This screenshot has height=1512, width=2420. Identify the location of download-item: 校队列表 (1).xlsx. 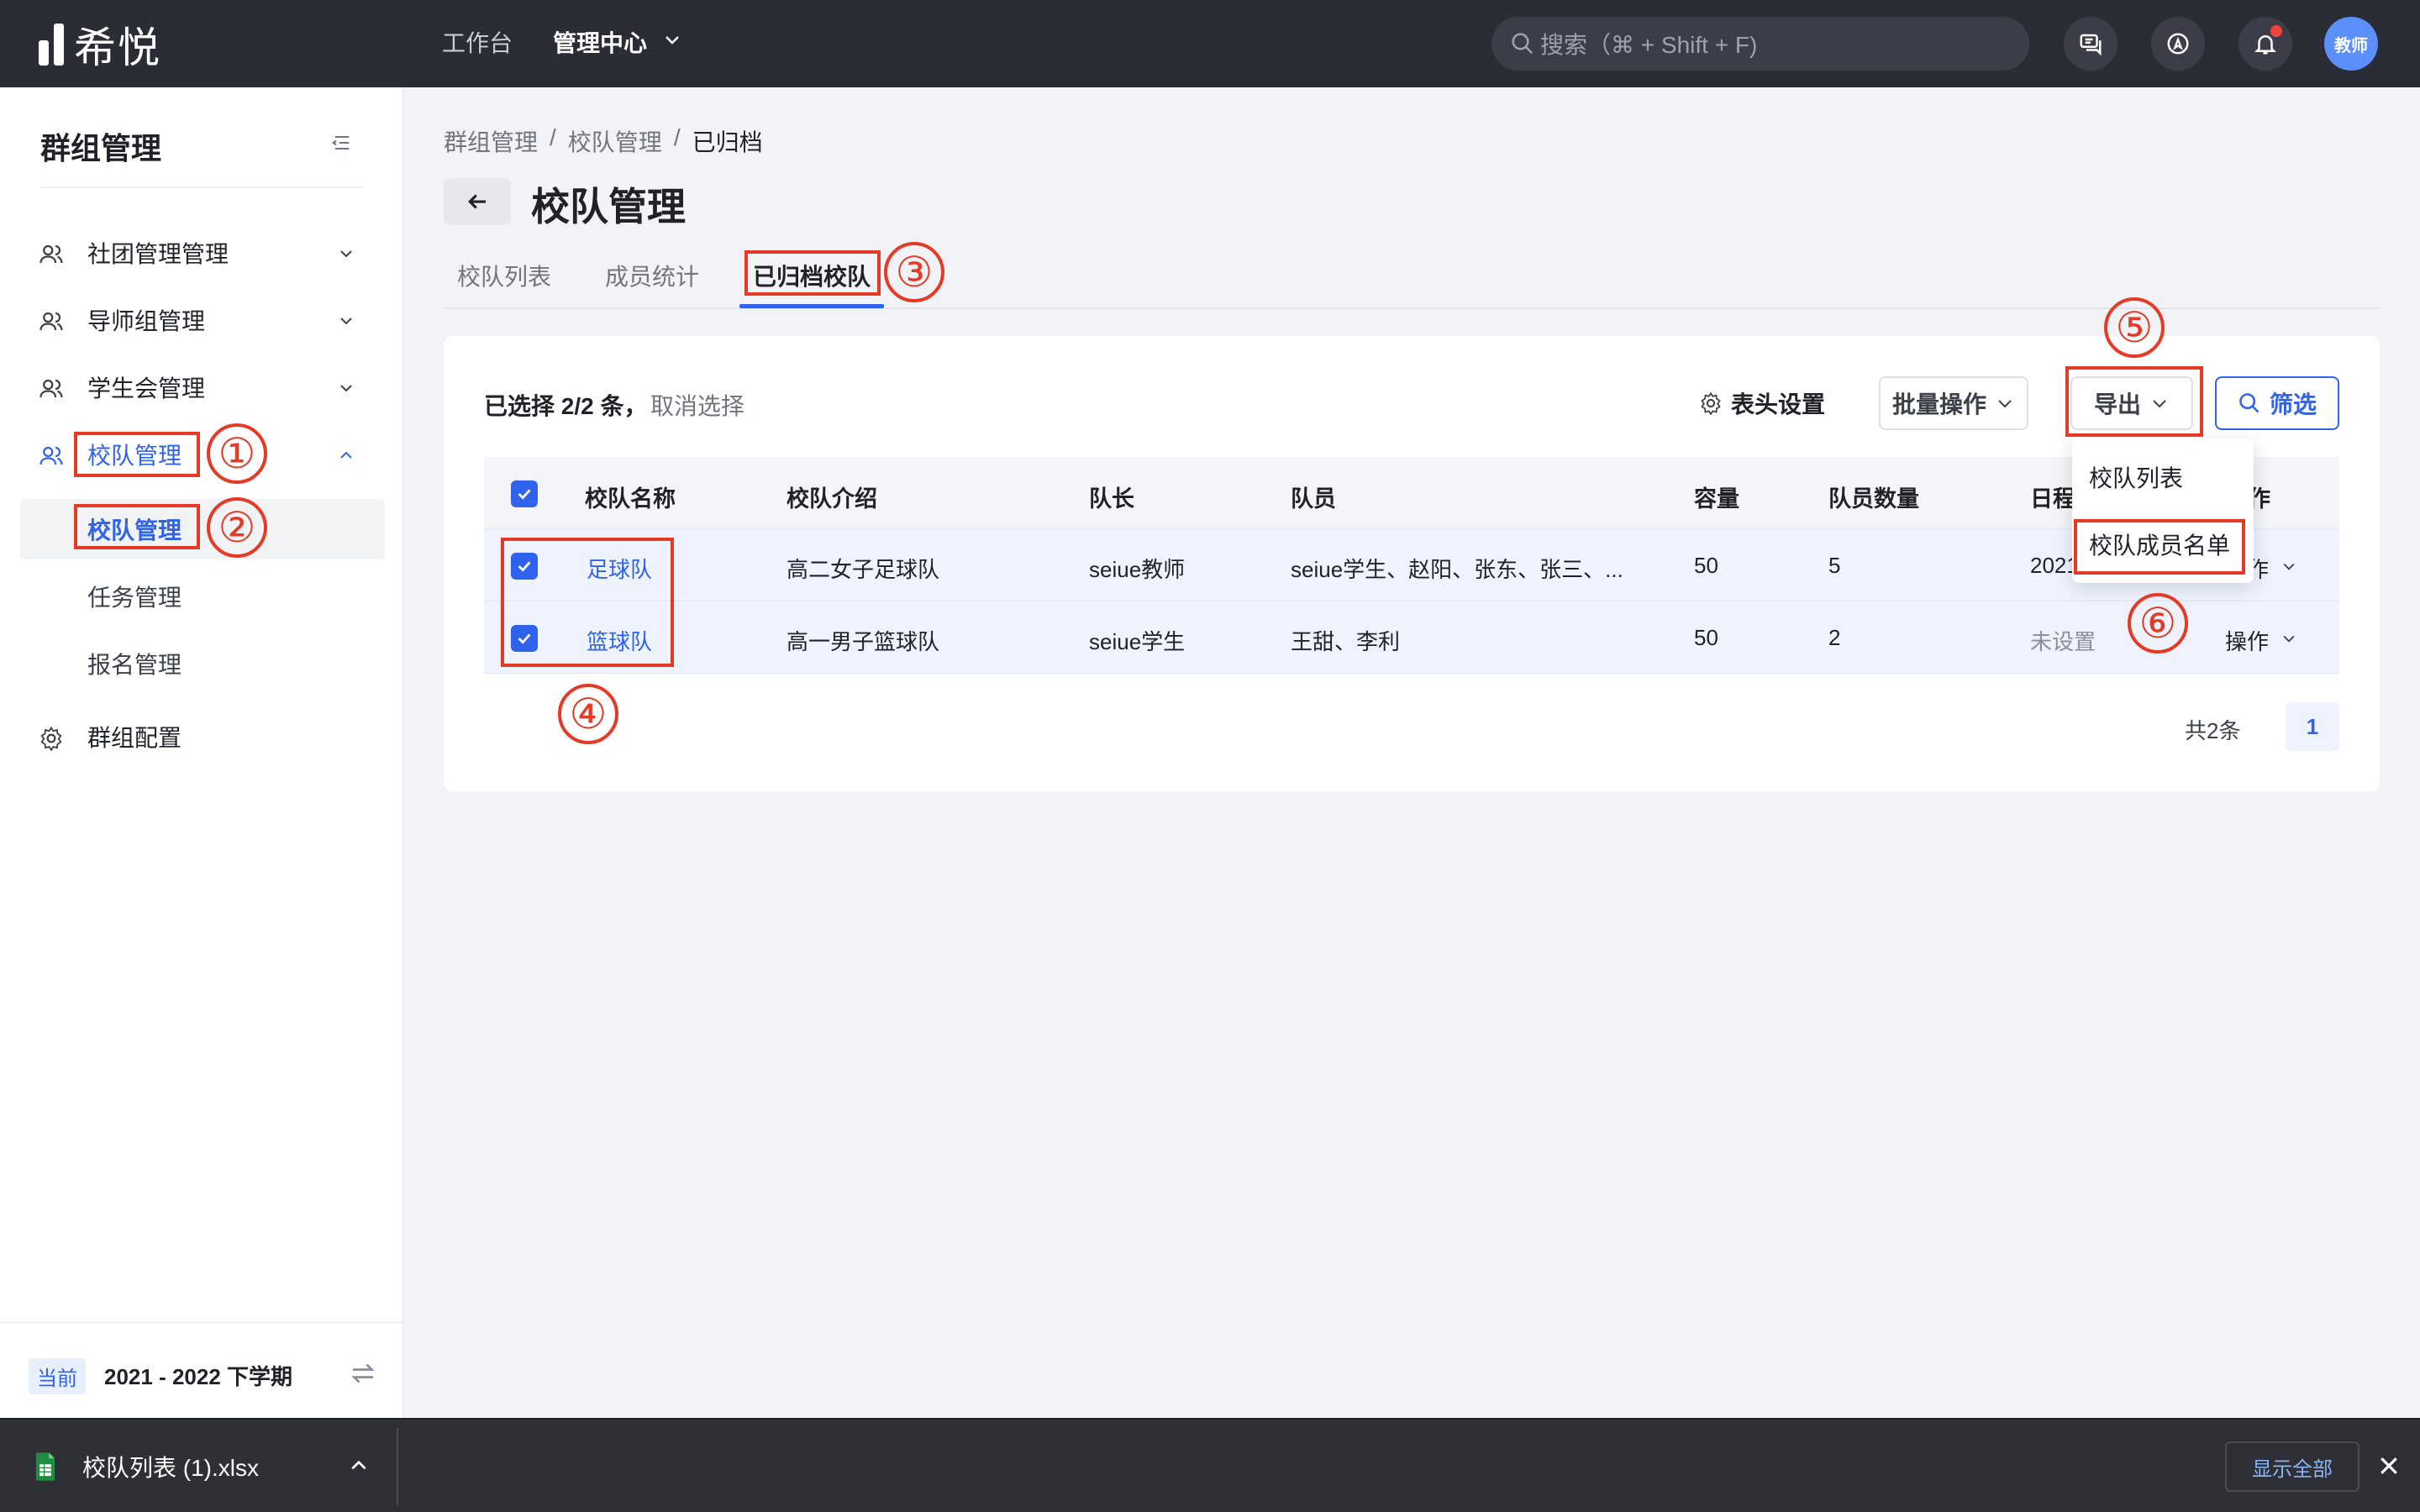
(146, 1466).